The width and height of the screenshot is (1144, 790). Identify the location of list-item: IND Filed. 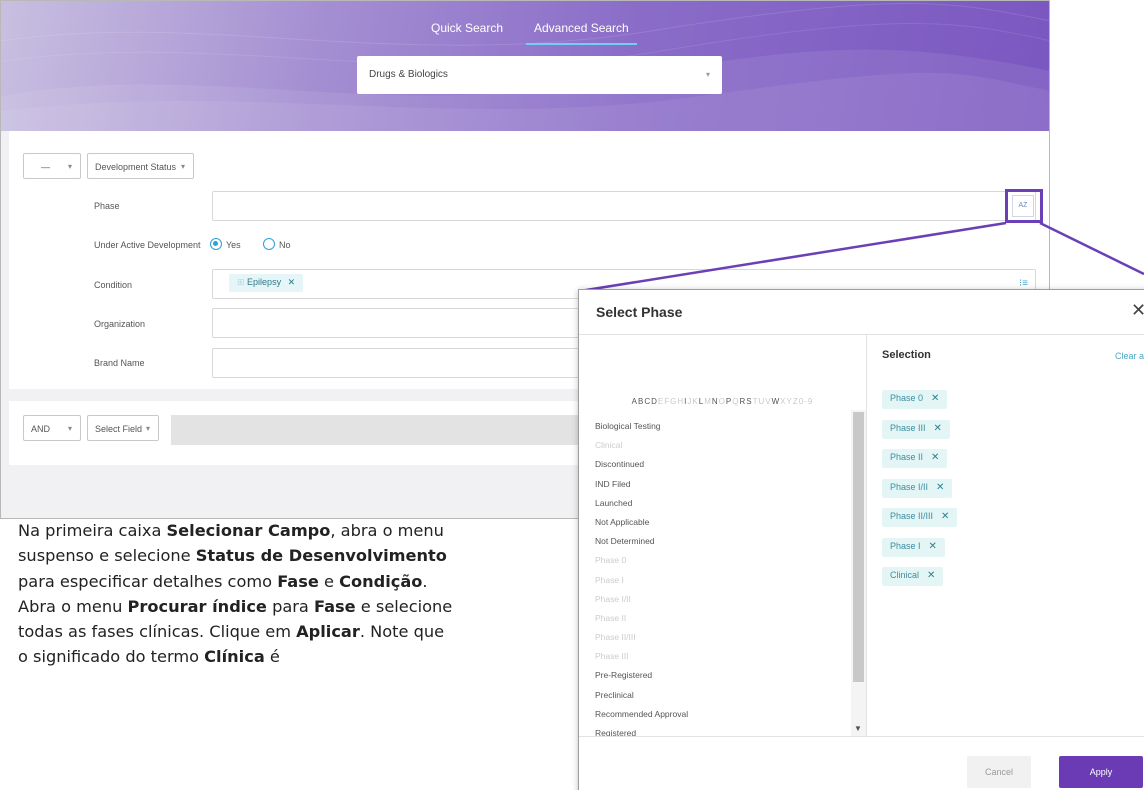
(715, 485).